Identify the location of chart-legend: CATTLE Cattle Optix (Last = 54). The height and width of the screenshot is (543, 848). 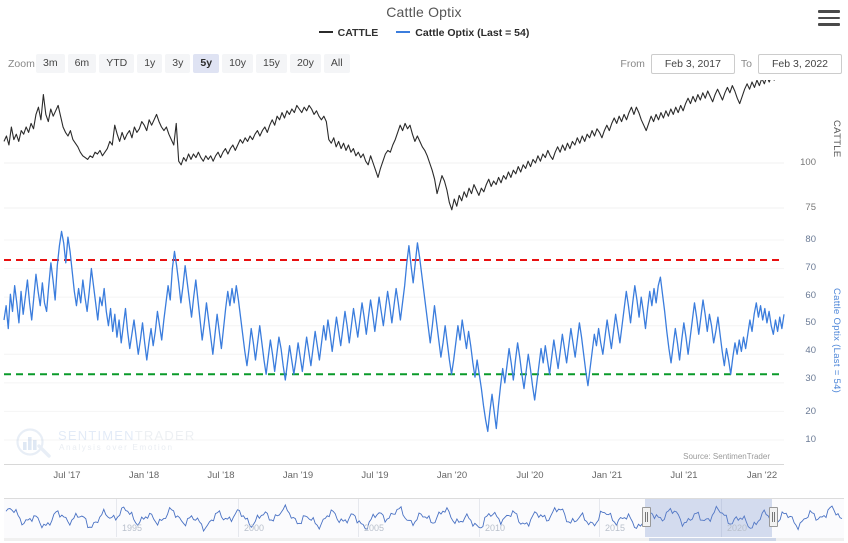
(424, 33).